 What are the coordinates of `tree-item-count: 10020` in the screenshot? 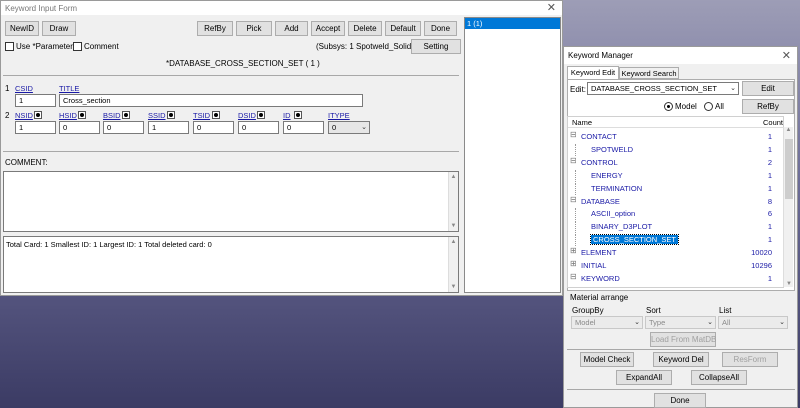 It's located at (761, 253).